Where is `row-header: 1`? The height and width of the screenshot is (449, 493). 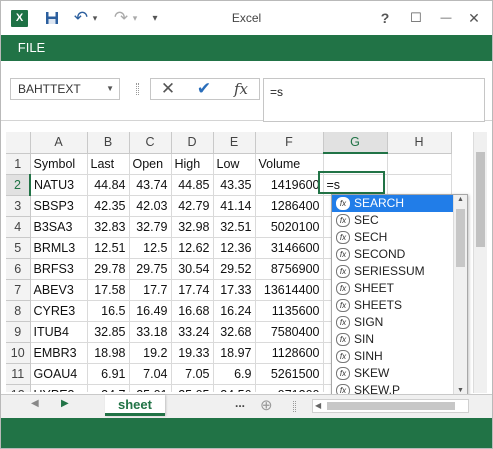 row-header: 1 is located at coordinates (18, 164).